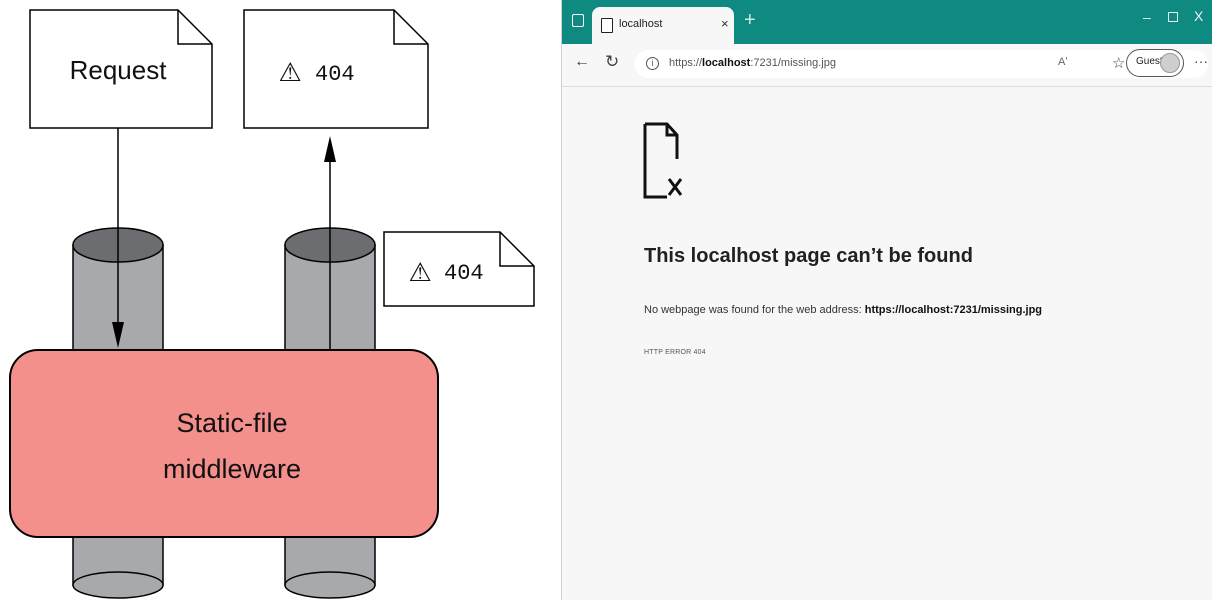 This screenshot has width=1212, height=600. Describe the element at coordinates (335, 74) in the screenshot. I see `response-status-label: 404` at that location.